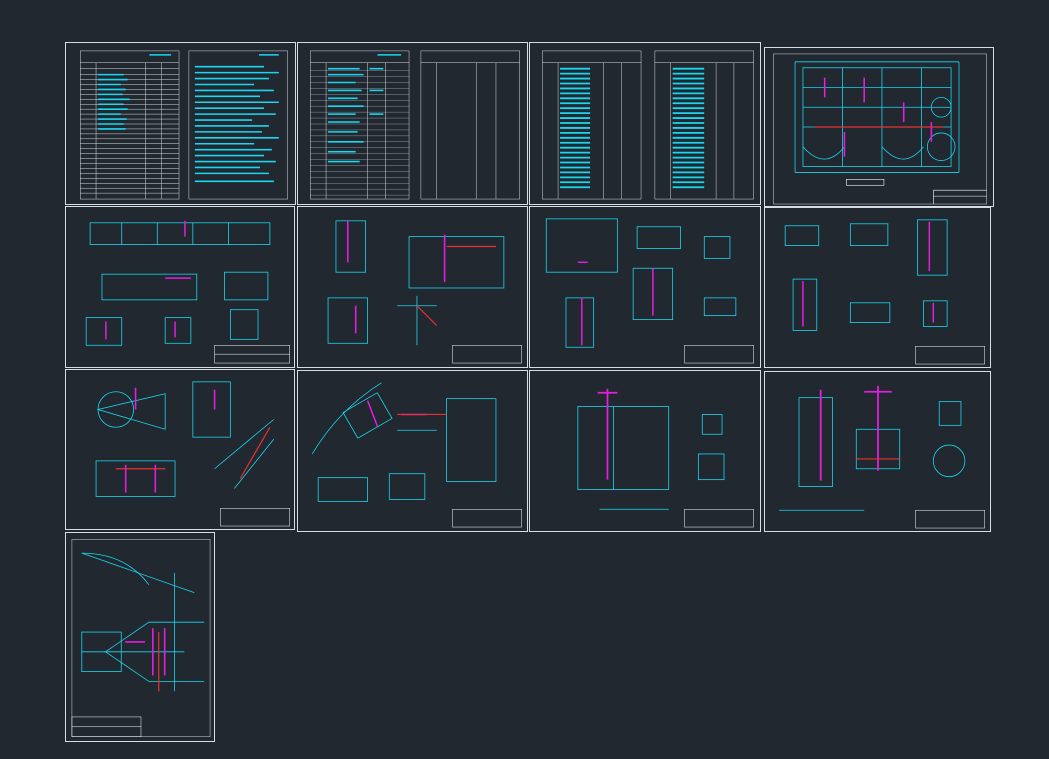 Image resolution: width=1049 pixels, height=759 pixels. Describe the element at coordinates (187, 292) in the screenshot. I see `sheet-drawing-sections` at that location.